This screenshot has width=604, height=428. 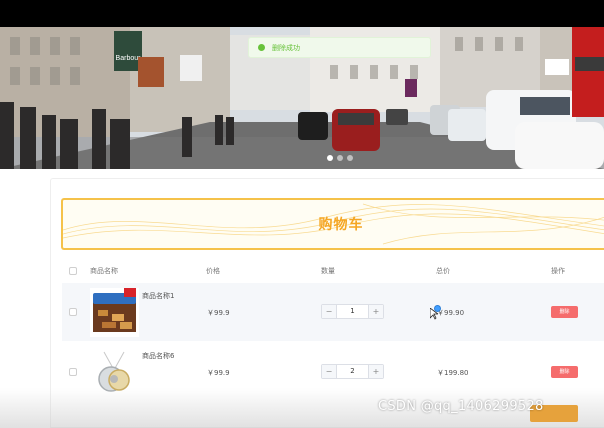 What do you see at coordinates (443, 271) in the screenshot?
I see `header-total: 总价` at bounding box center [443, 271].